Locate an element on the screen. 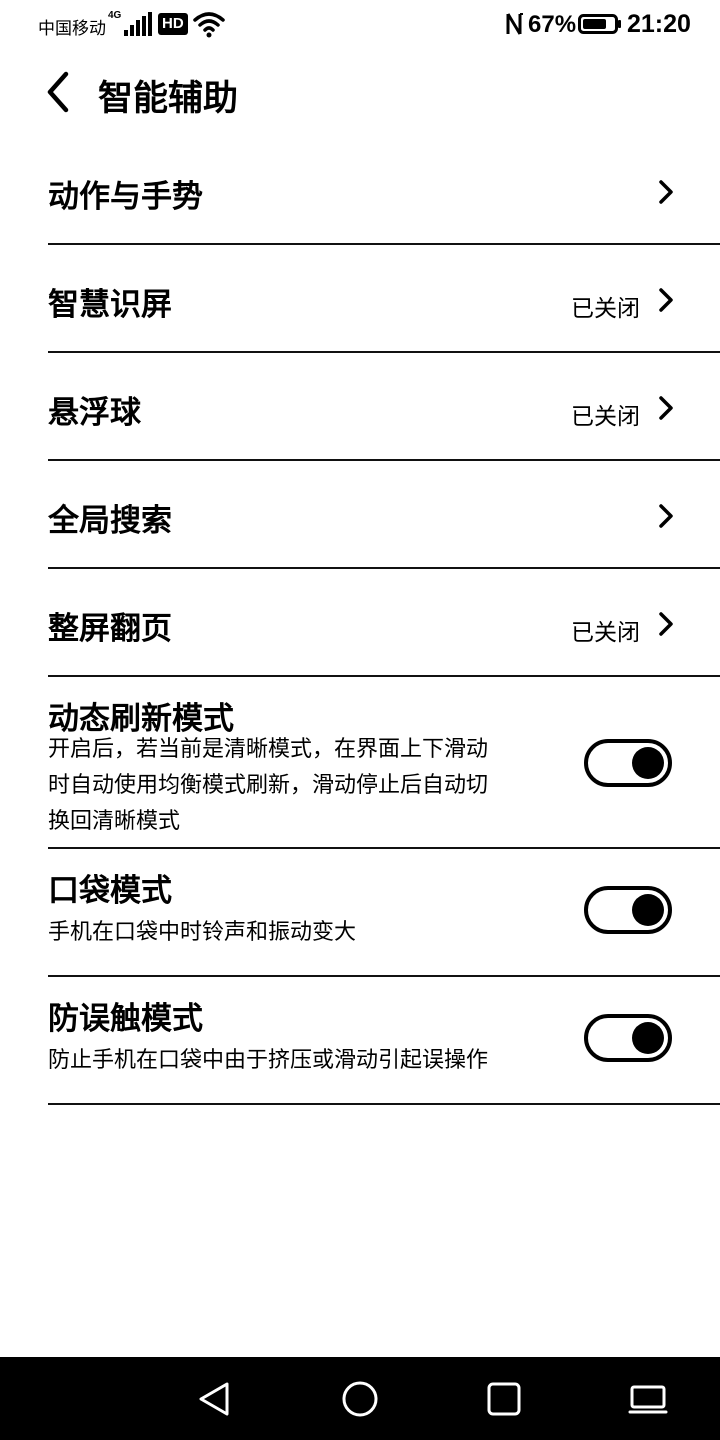  system-nav-bar is located at coordinates (360, 1398).